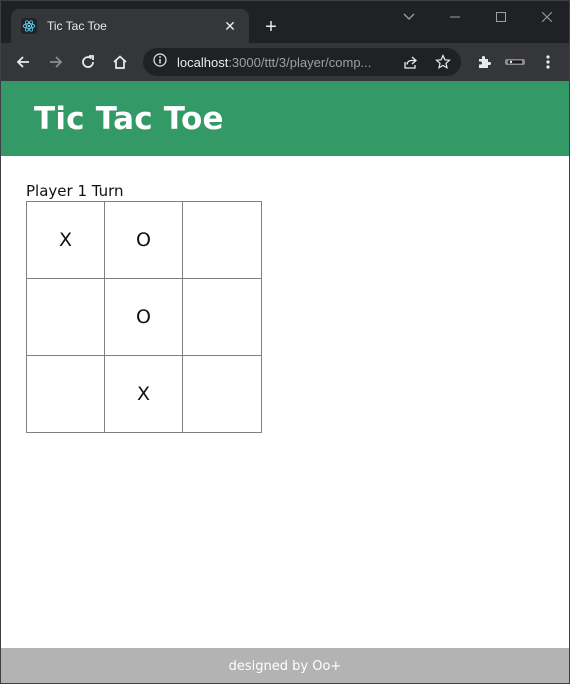 Image resolution: width=570 pixels, height=684 pixels. I want to click on board-cell-1-2: O, so click(144, 240).